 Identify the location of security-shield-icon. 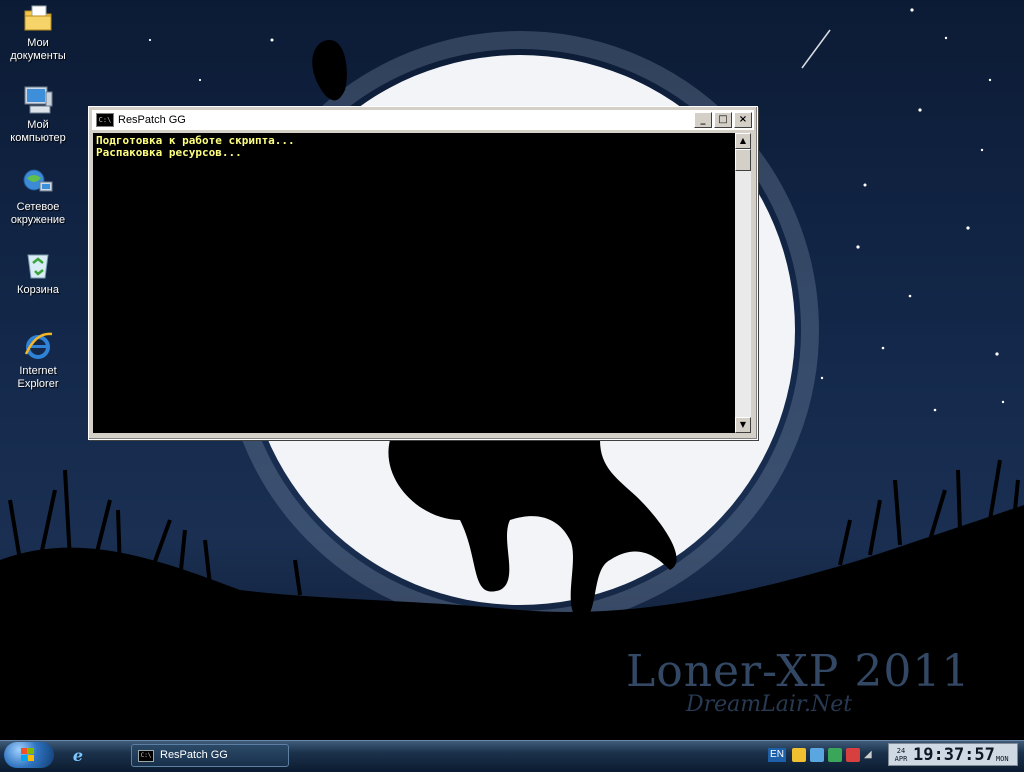
(799, 755).